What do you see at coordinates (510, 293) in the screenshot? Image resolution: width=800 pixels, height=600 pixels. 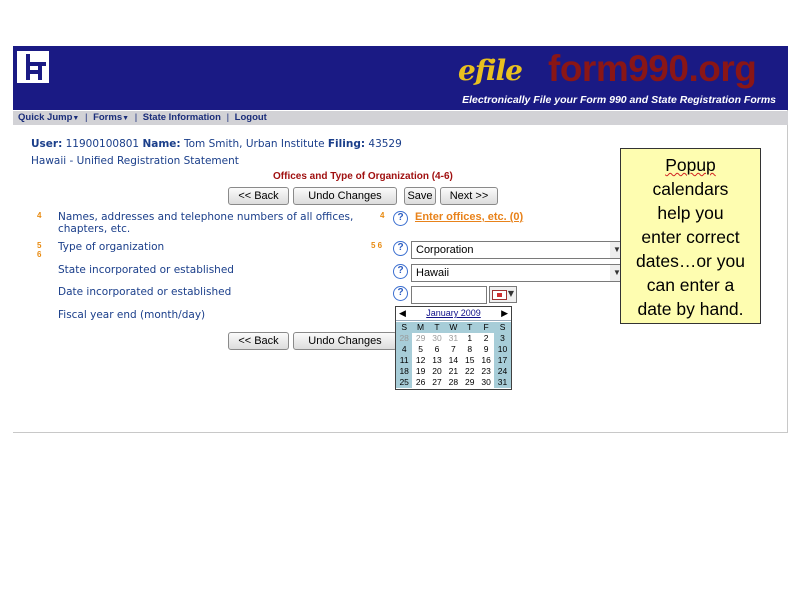 I see `chevron-down-icon: ▼` at bounding box center [510, 293].